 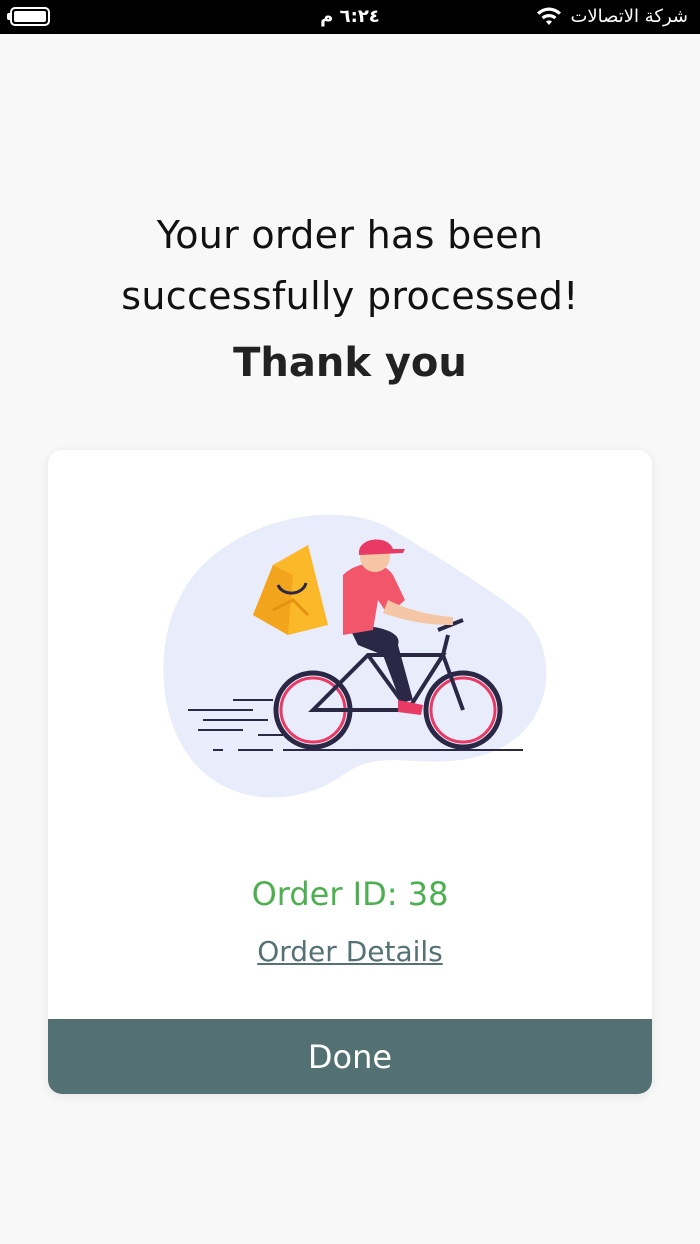 I want to click on delivery-bike-illustration, so click(x=355, y=656).